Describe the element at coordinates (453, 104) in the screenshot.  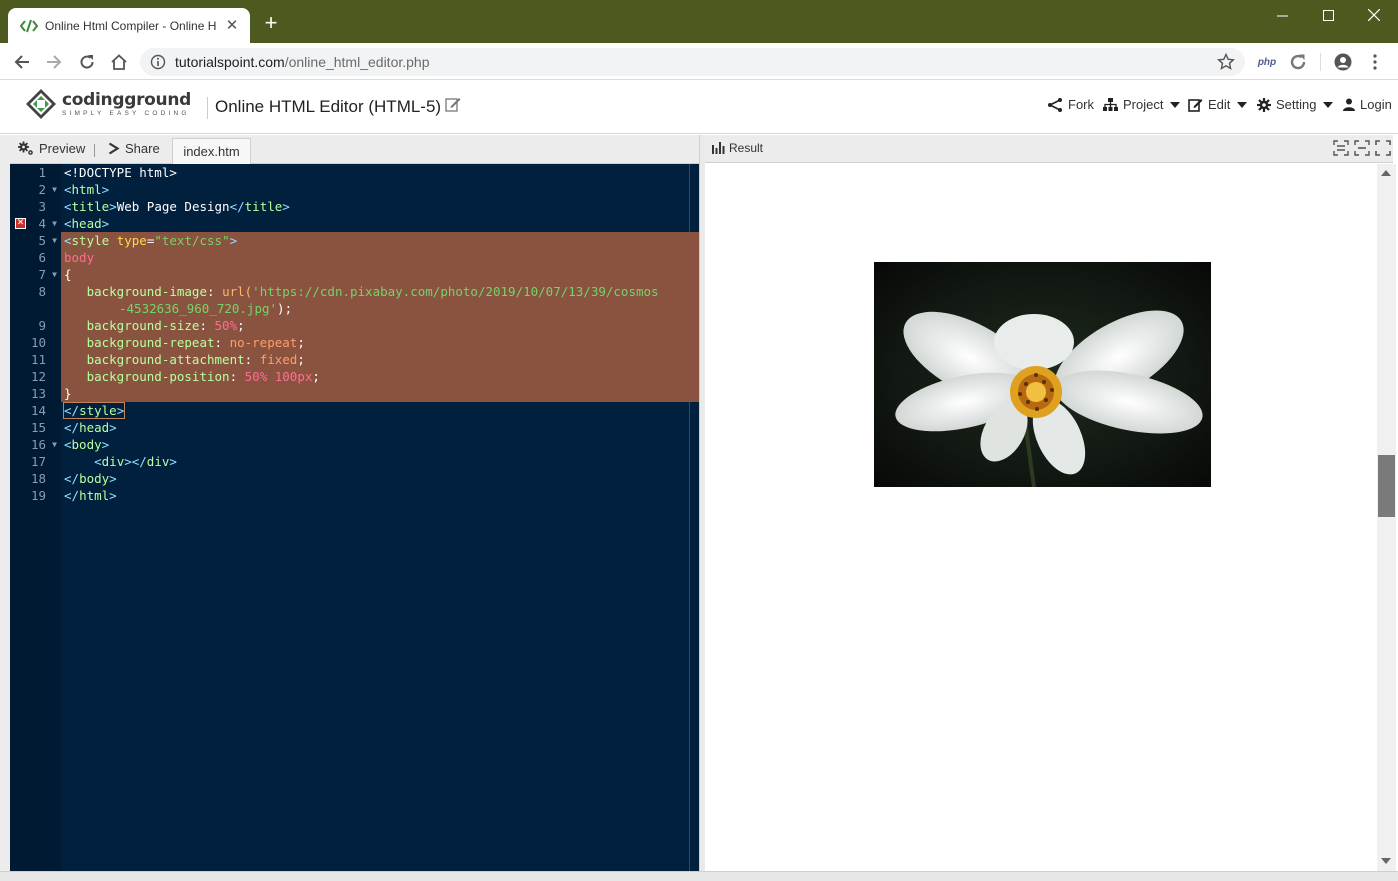
I see `edit-title-icon` at that location.